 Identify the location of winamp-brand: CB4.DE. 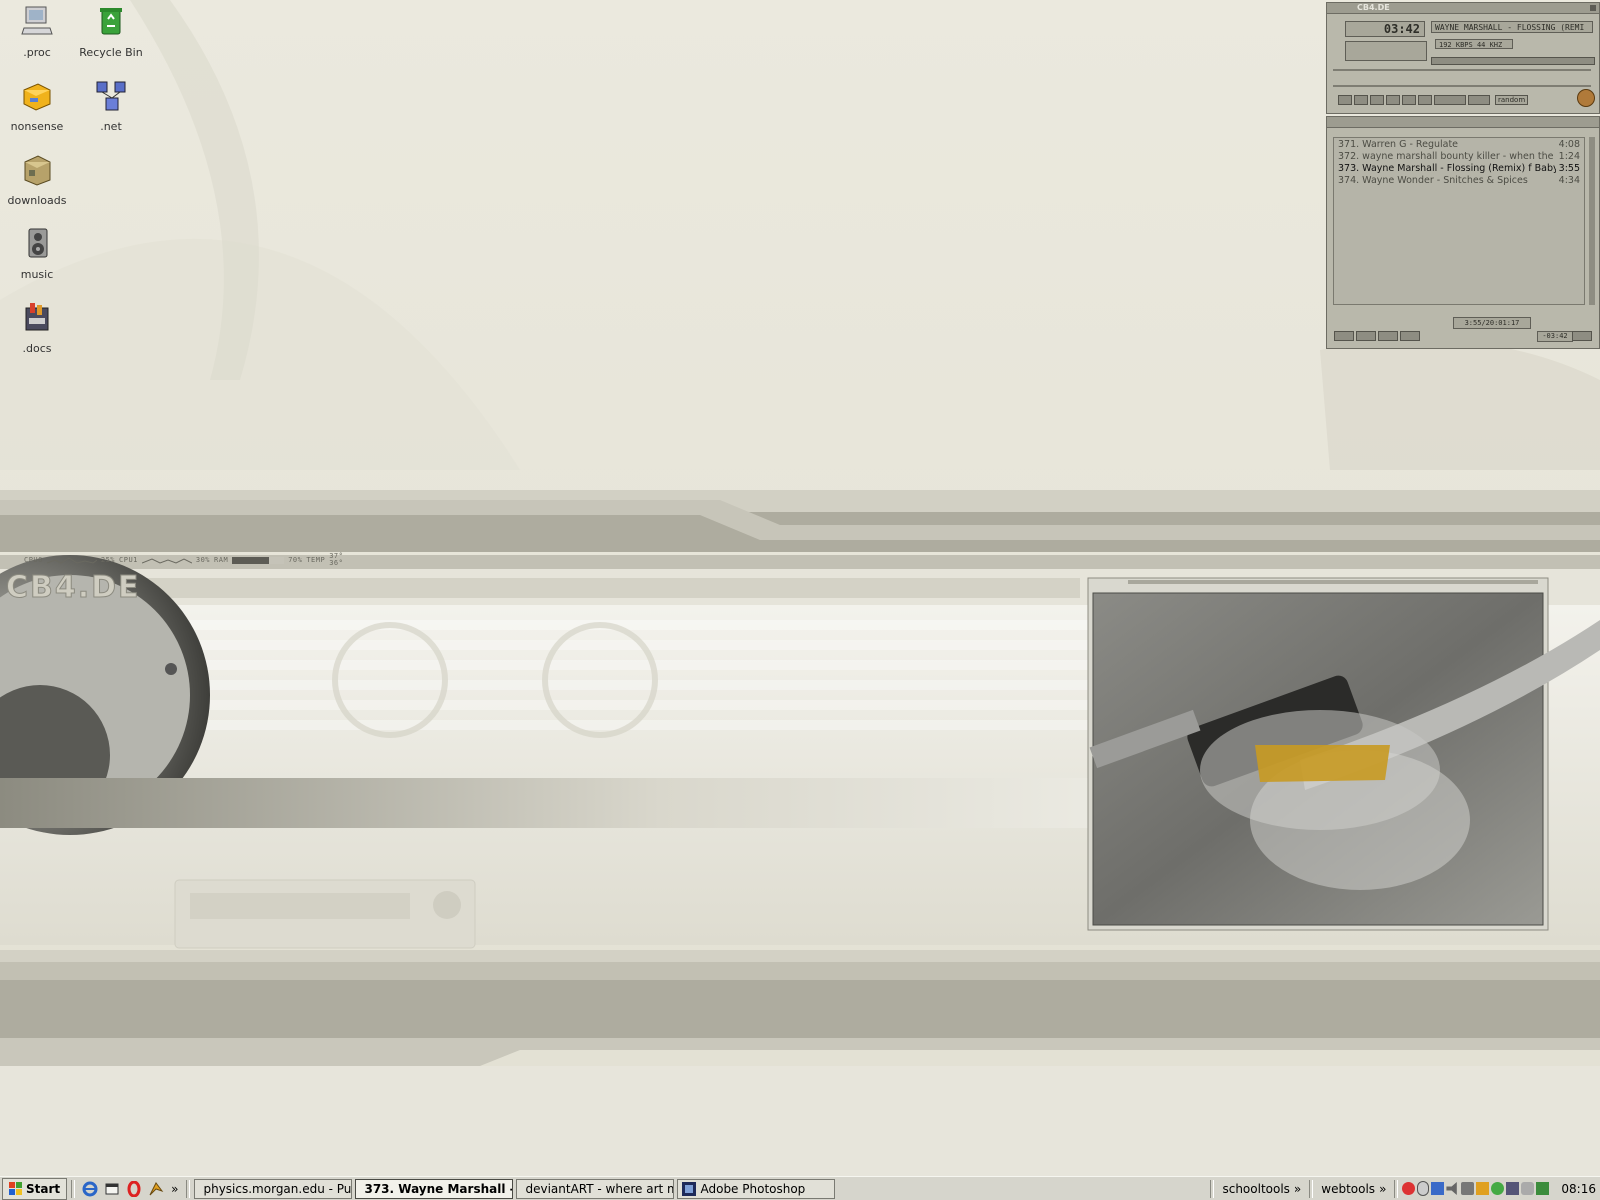
(1373, 7).